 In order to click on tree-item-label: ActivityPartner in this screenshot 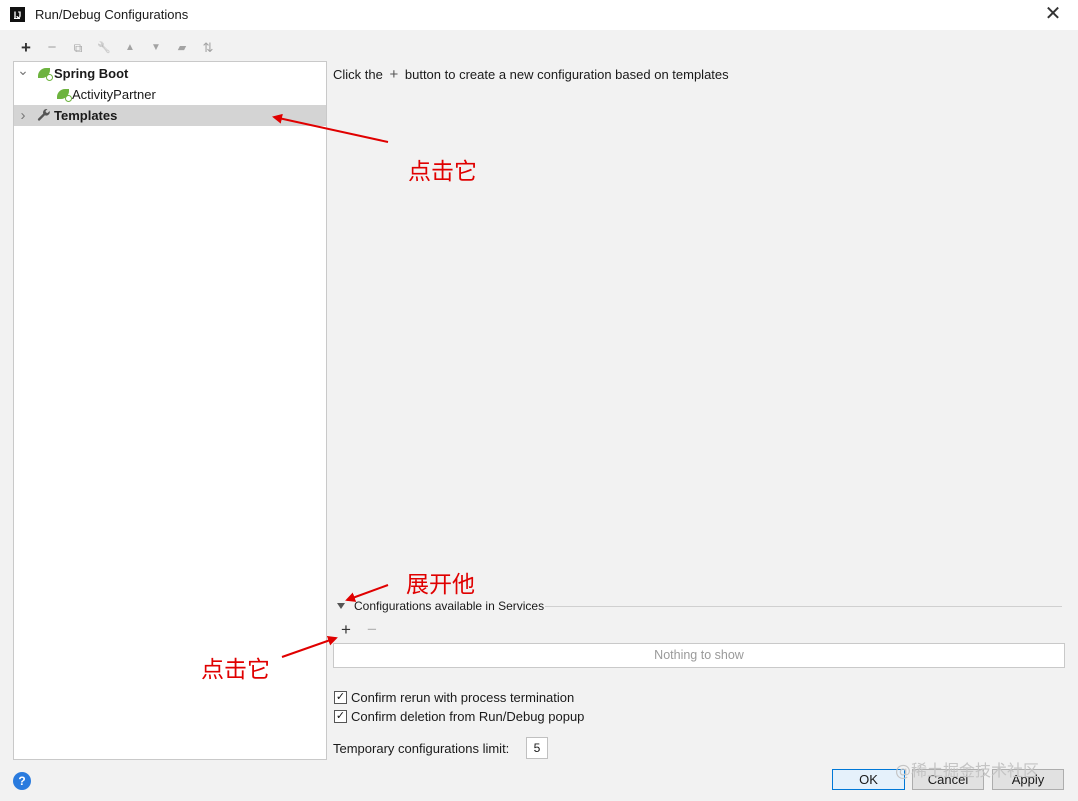, I will do `click(114, 94)`.